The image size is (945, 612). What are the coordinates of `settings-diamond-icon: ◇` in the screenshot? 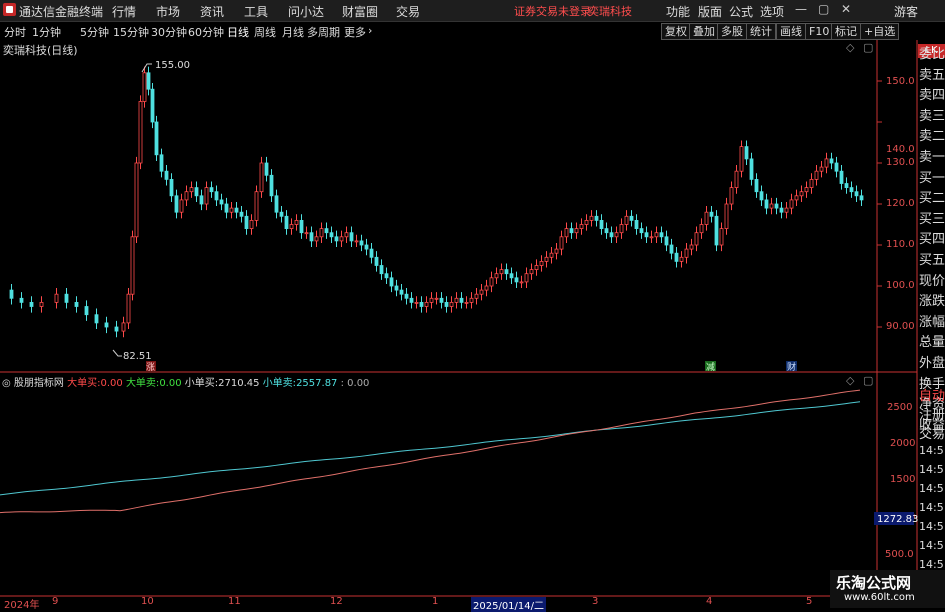 It's located at (850, 47).